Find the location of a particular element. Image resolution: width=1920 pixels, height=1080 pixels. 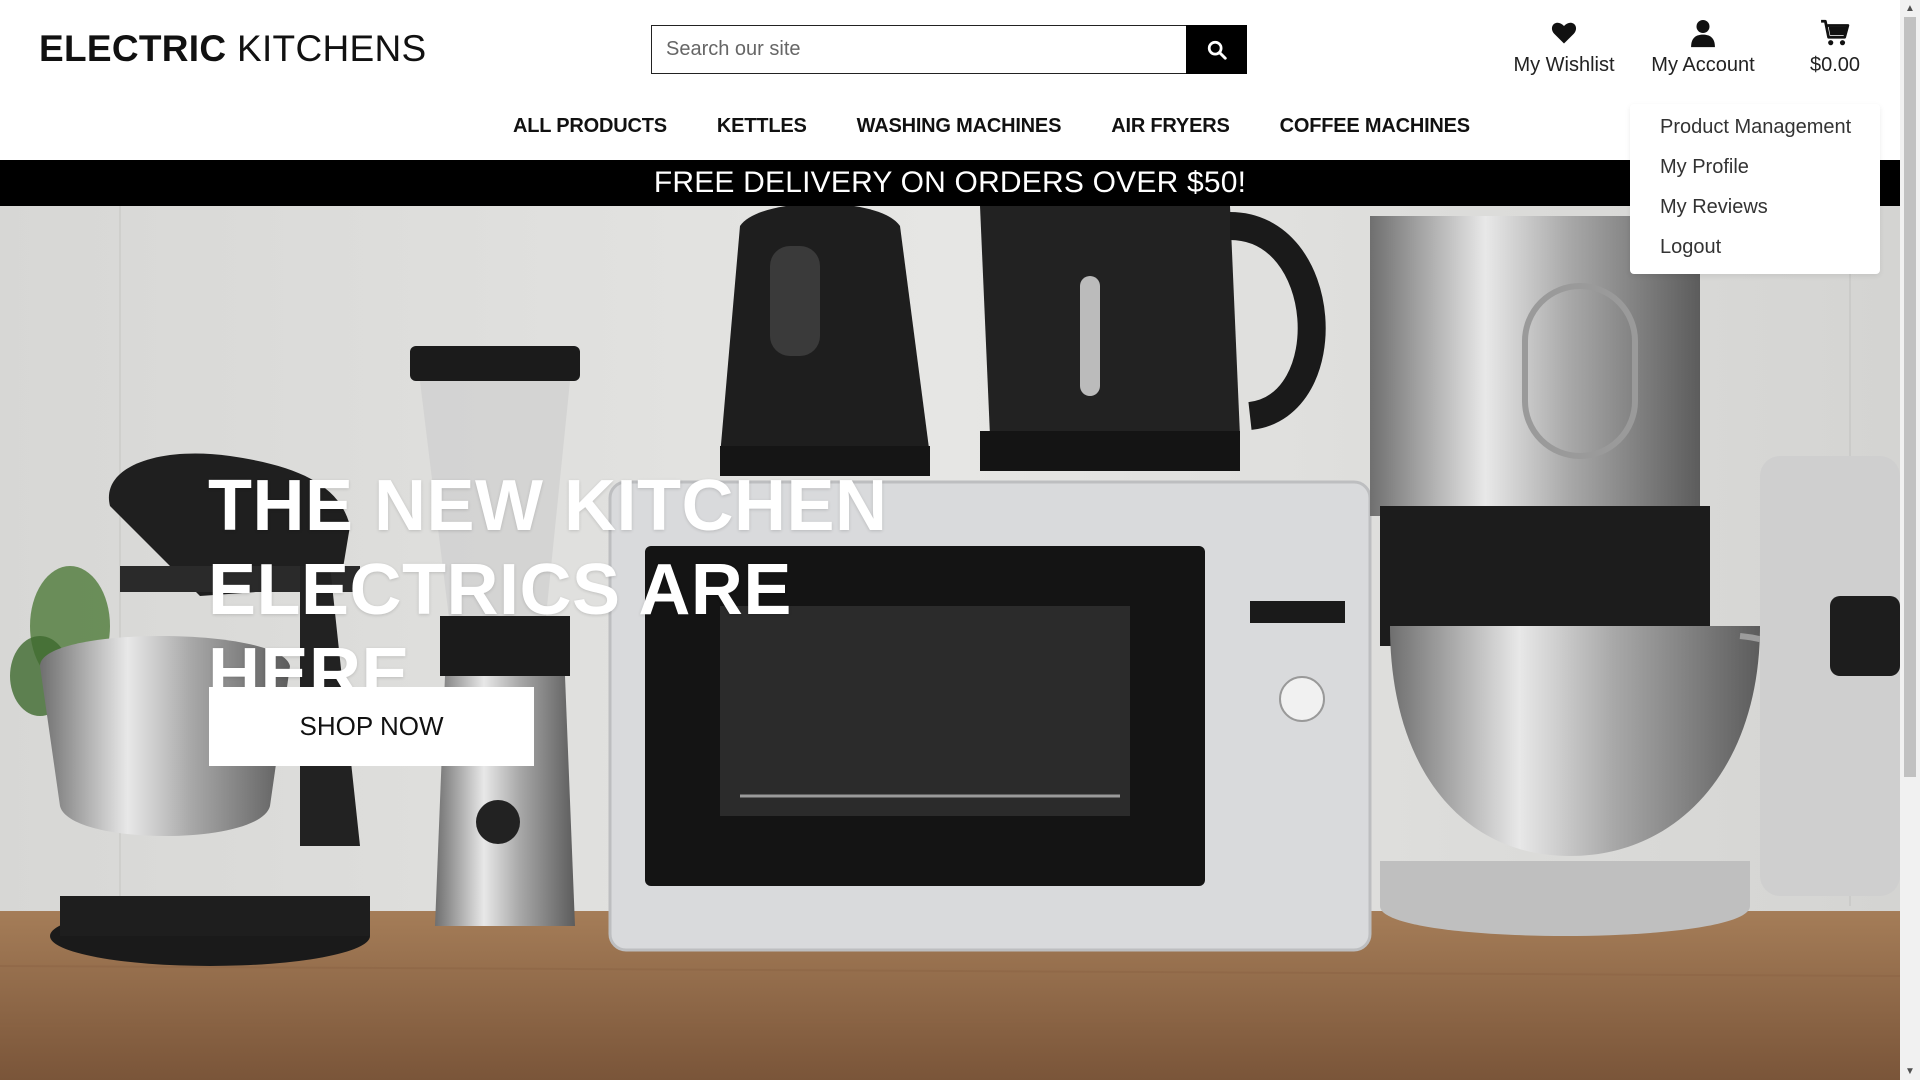

search-form is located at coordinates (949, 49).